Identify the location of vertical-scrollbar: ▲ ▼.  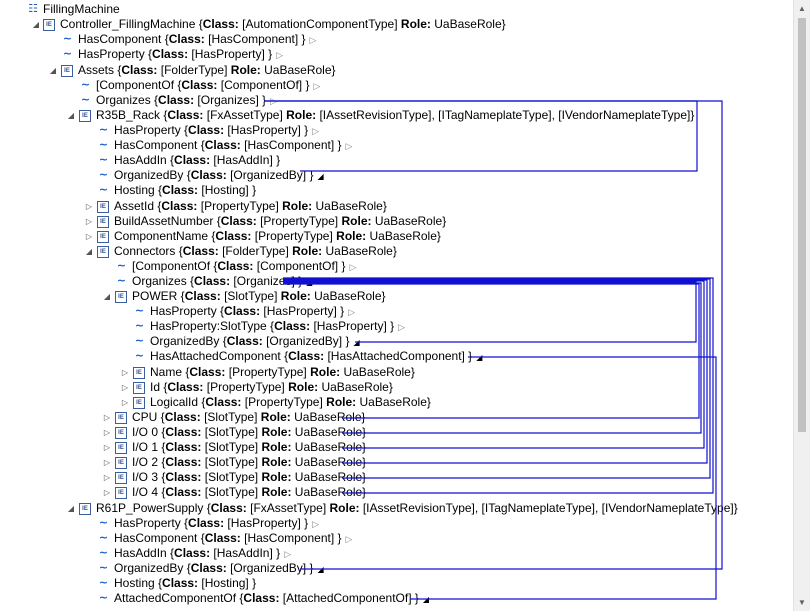
(801, 305).